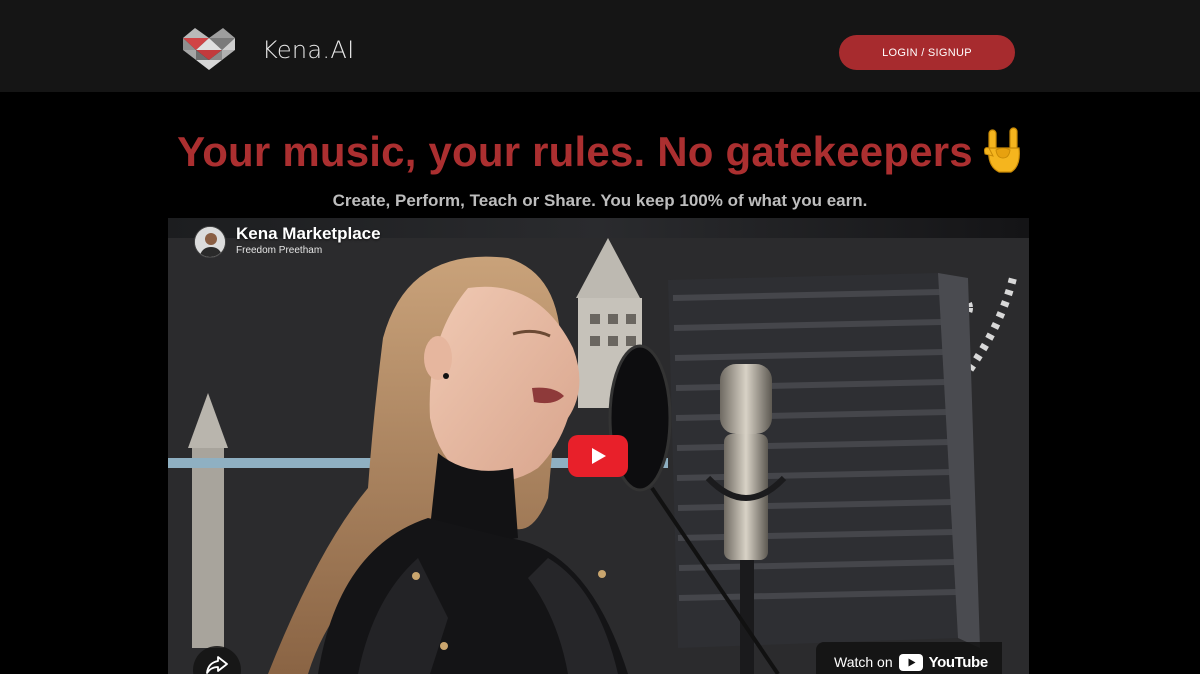  What do you see at coordinates (308, 234) in the screenshot?
I see `video-title: Kena Marketplace` at bounding box center [308, 234].